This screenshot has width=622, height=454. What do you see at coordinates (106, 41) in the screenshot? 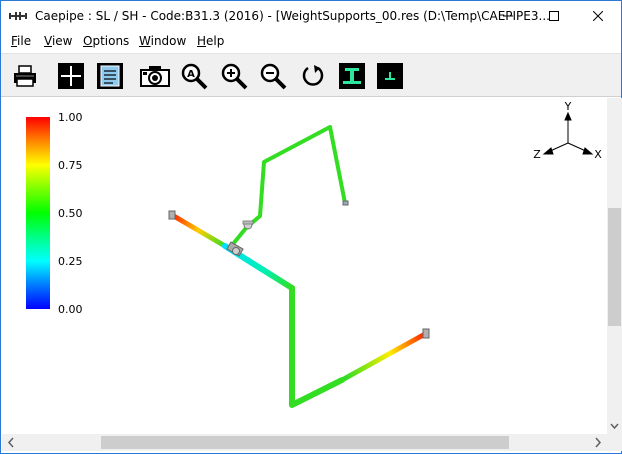
I see `menu-options: Options` at bounding box center [106, 41].